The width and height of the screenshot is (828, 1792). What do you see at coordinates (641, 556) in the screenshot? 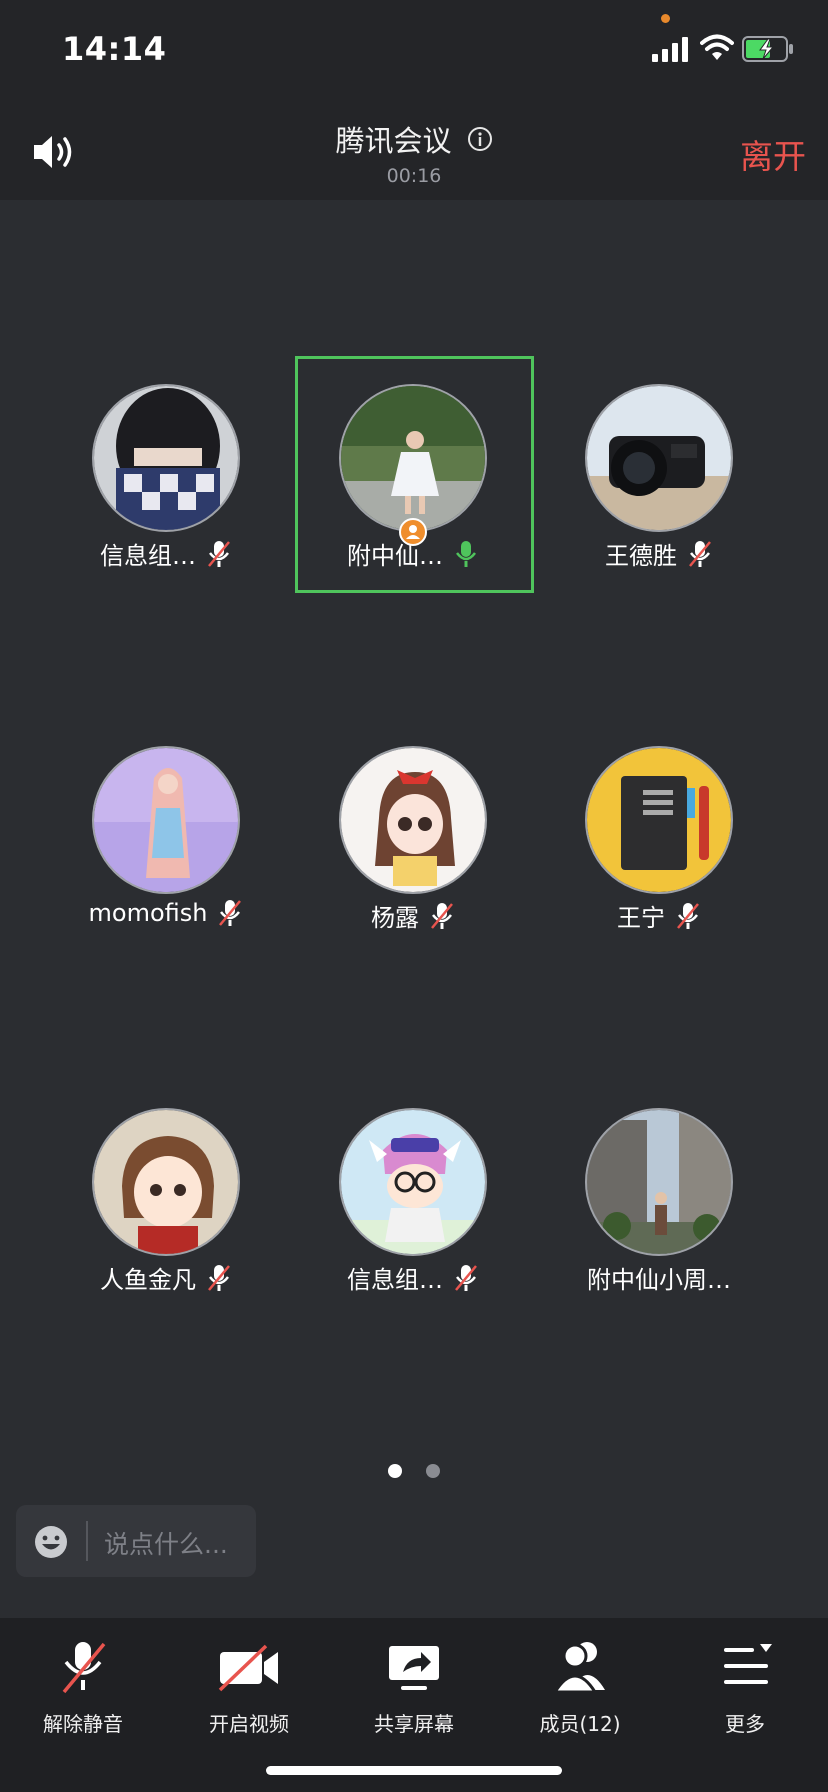
I see `participant-name: 王德胜` at bounding box center [641, 556].